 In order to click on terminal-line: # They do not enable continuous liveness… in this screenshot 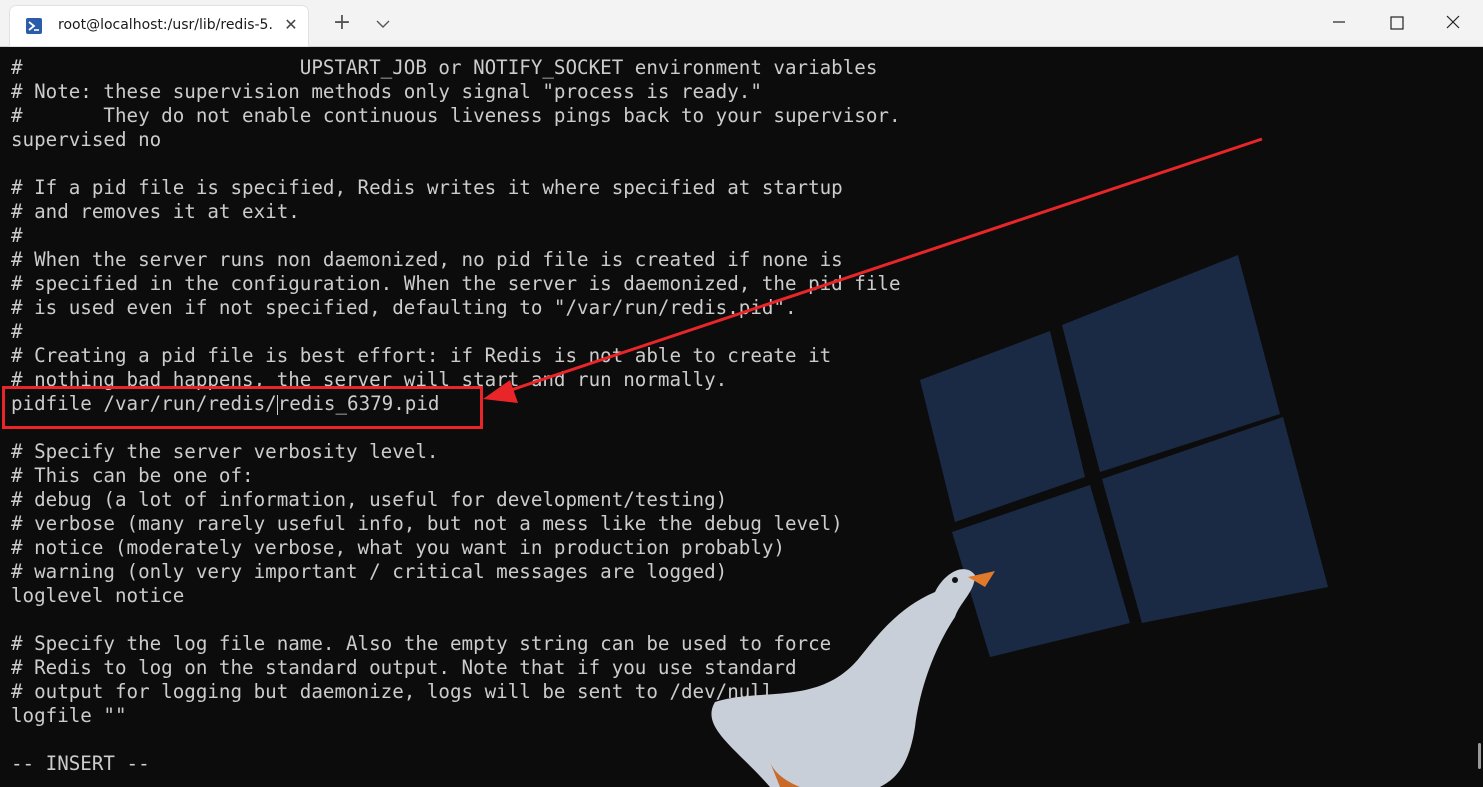, I will do `click(456, 115)`.